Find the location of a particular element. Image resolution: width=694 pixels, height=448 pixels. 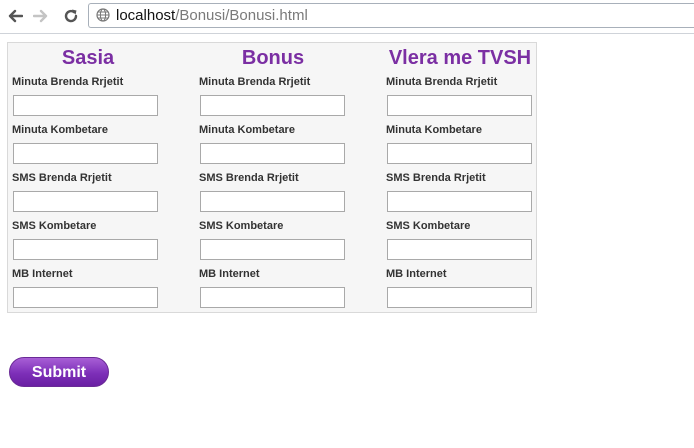

bonus-sms-kombetare-input is located at coordinates (272, 249).